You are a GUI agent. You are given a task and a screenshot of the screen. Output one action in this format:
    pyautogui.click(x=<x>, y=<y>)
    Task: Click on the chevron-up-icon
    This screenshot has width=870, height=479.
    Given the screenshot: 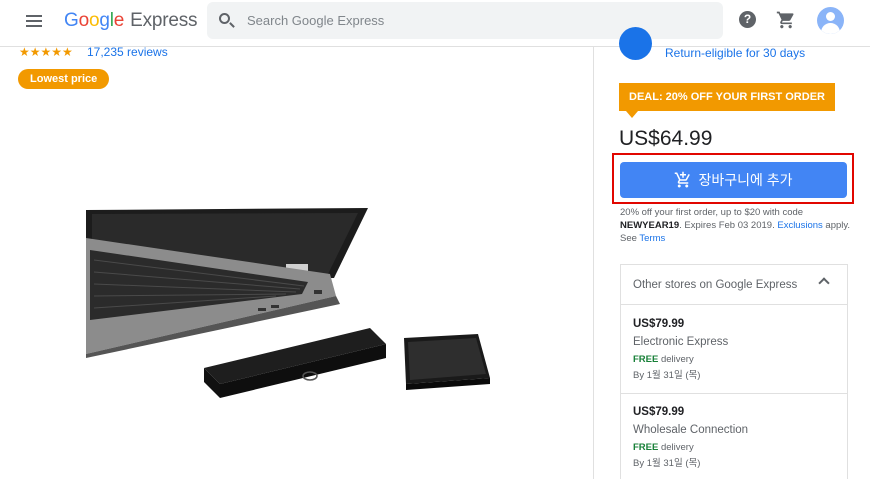 What is the action you would take?
    pyautogui.click(x=824, y=283)
    